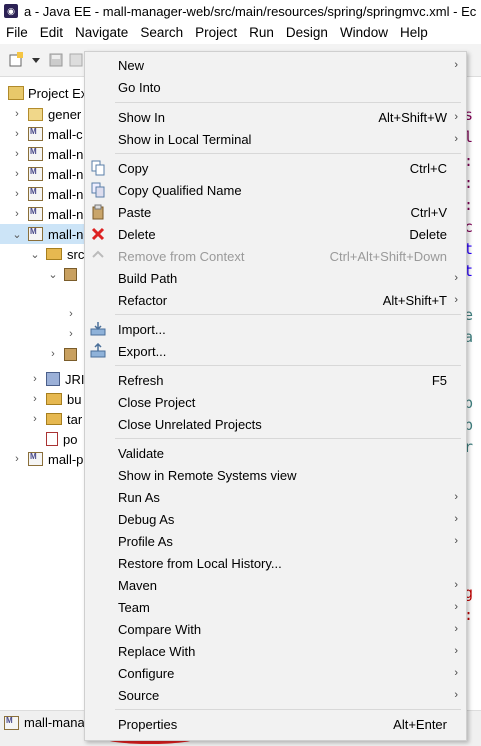 This screenshot has width=481, height=746. I want to click on menu-help: Help, so click(414, 32).